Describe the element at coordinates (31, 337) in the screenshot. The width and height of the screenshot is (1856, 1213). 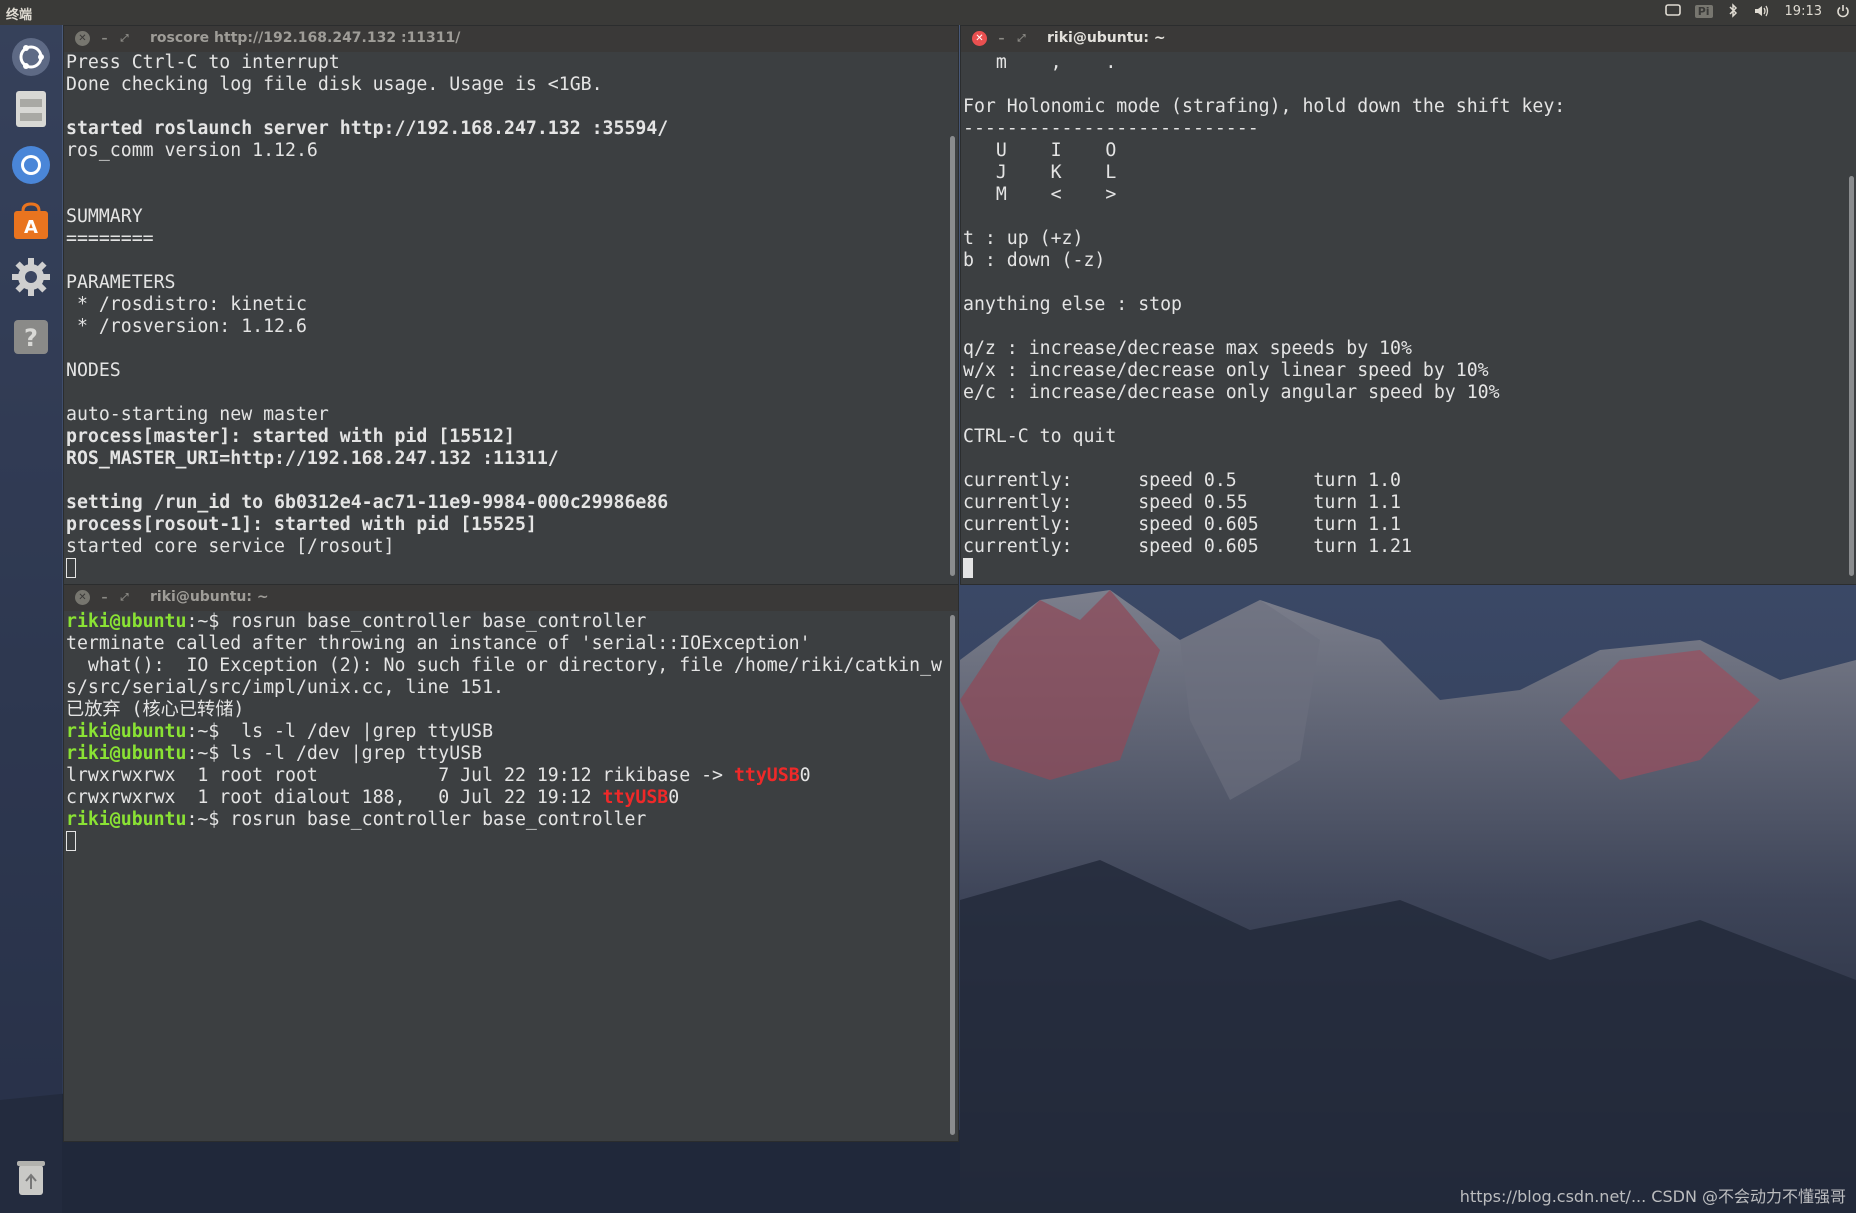
I see `help-icon: ?` at that location.